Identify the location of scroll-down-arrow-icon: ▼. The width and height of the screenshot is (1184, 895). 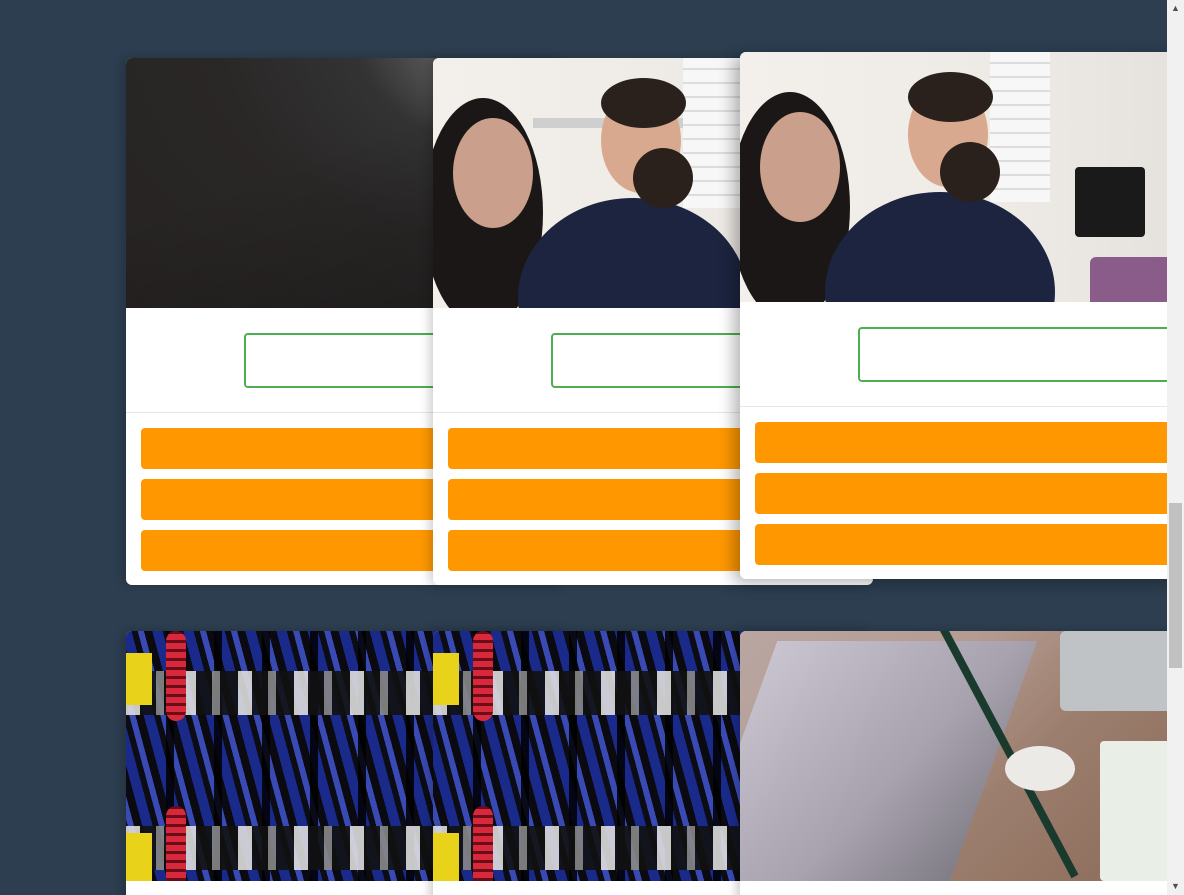
(1175, 886).